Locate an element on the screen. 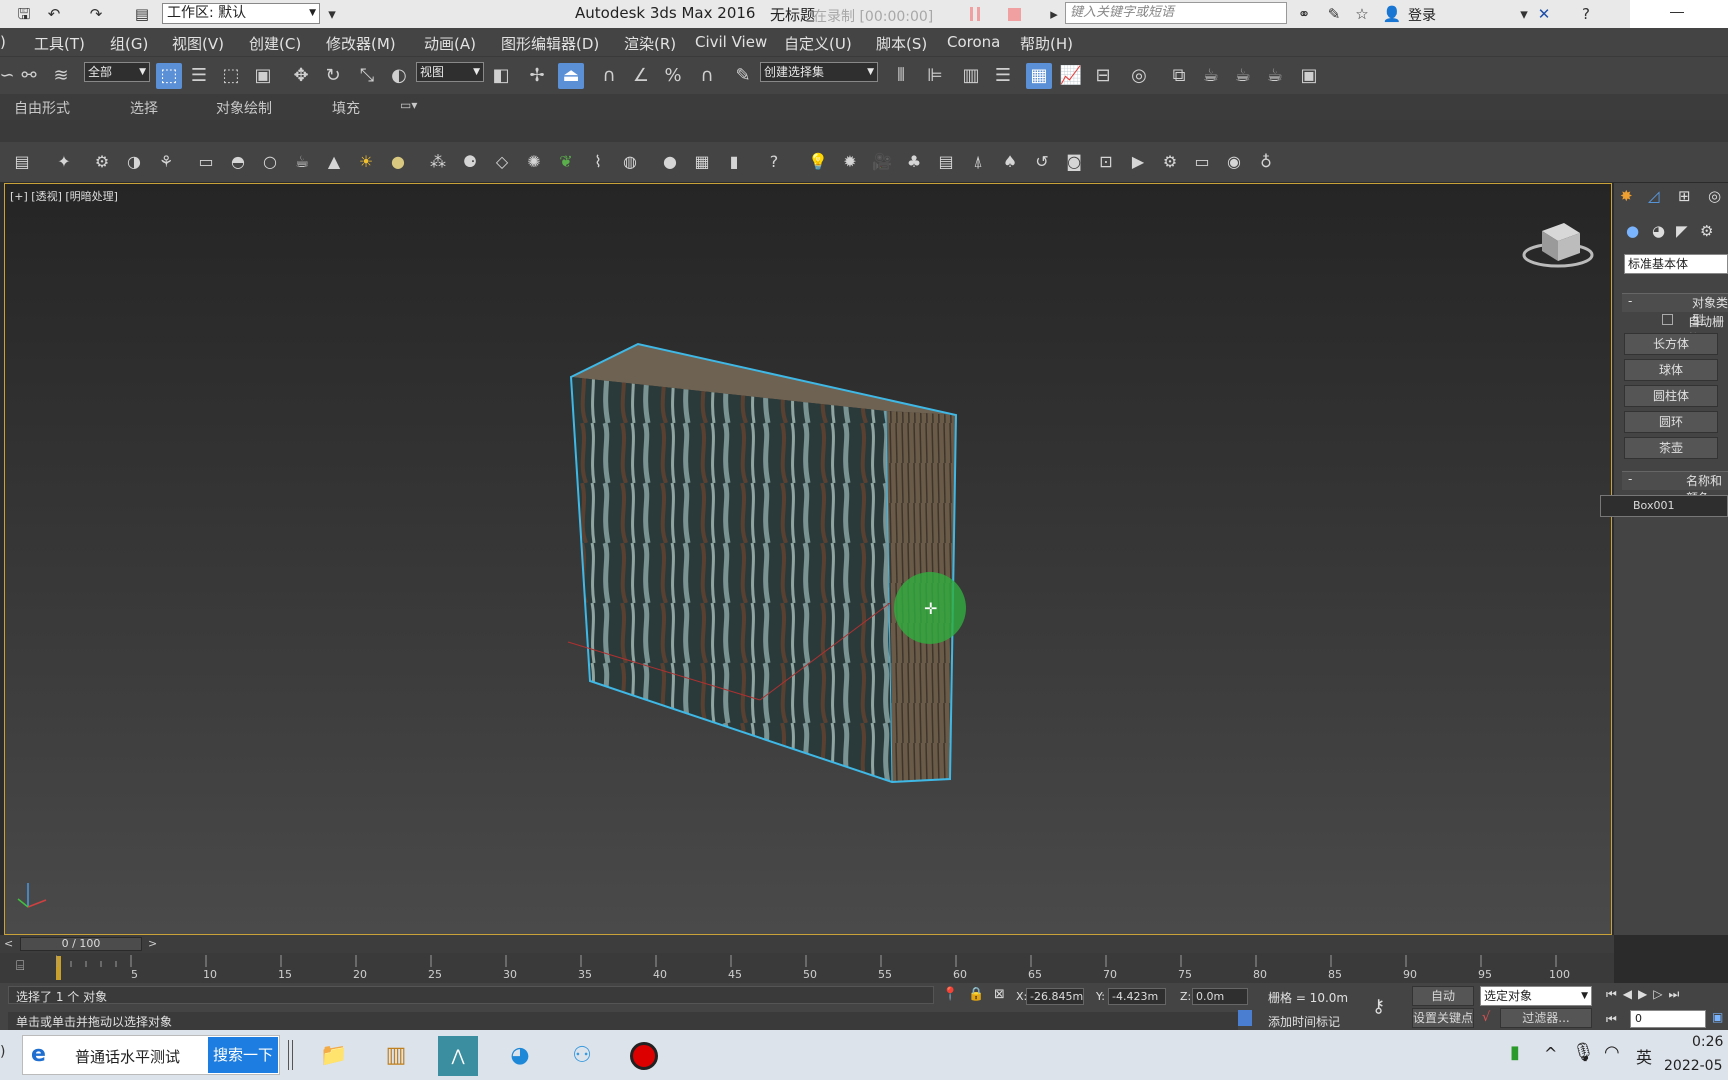  goto-start-icon: ⏮ is located at coordinates (1611, 1019).